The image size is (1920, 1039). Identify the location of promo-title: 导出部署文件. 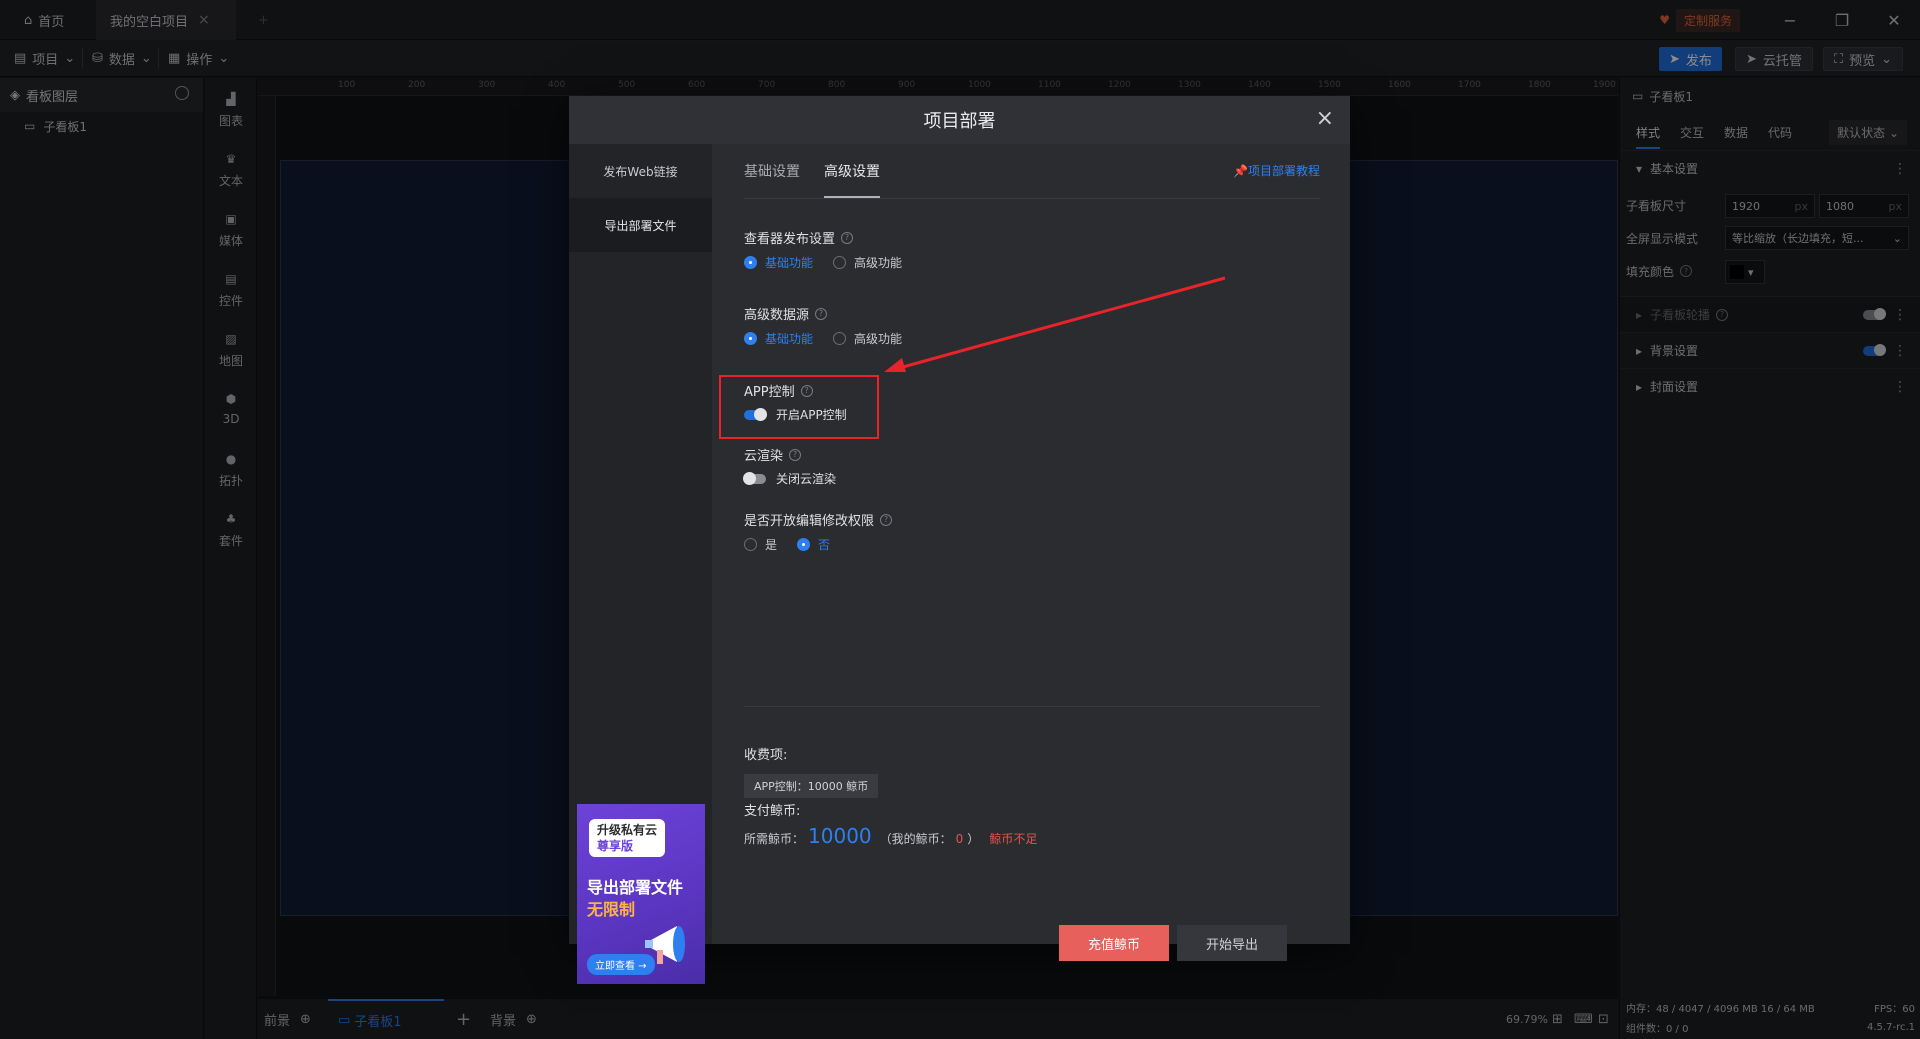
(635, 887).